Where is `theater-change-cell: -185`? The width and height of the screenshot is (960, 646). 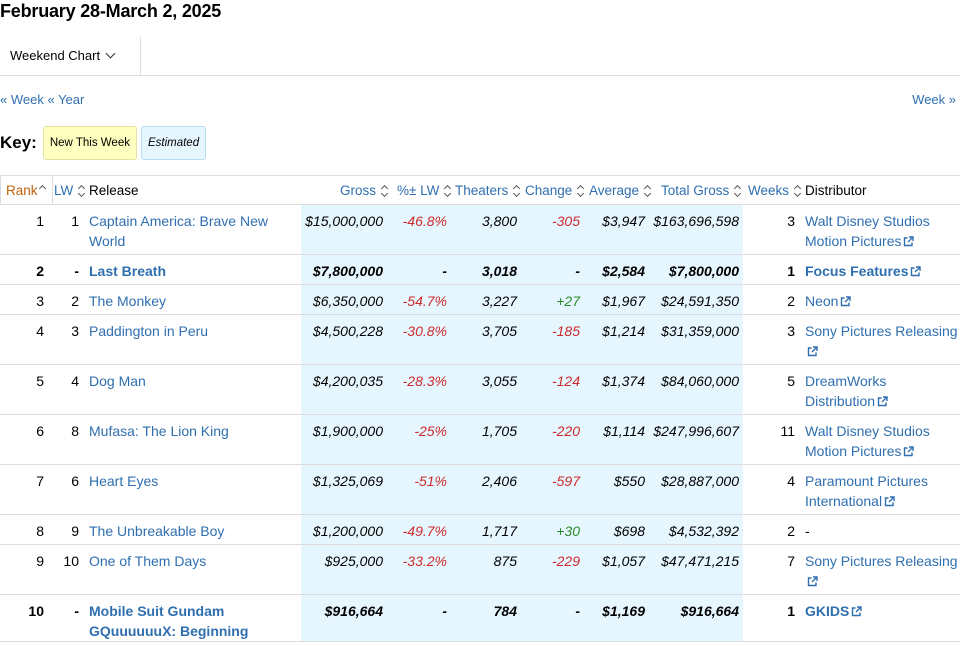 theater-change-cell: -185 is located at coordinates (565, 331).